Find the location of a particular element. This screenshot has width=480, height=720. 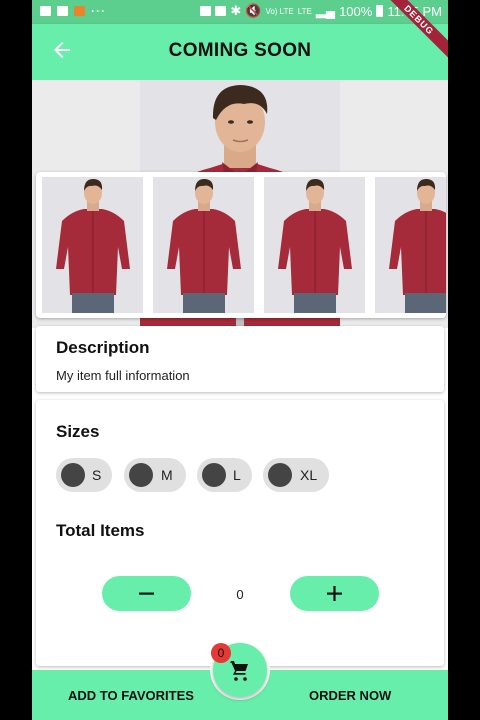

plus-icon is located at coordinates (334, 593).